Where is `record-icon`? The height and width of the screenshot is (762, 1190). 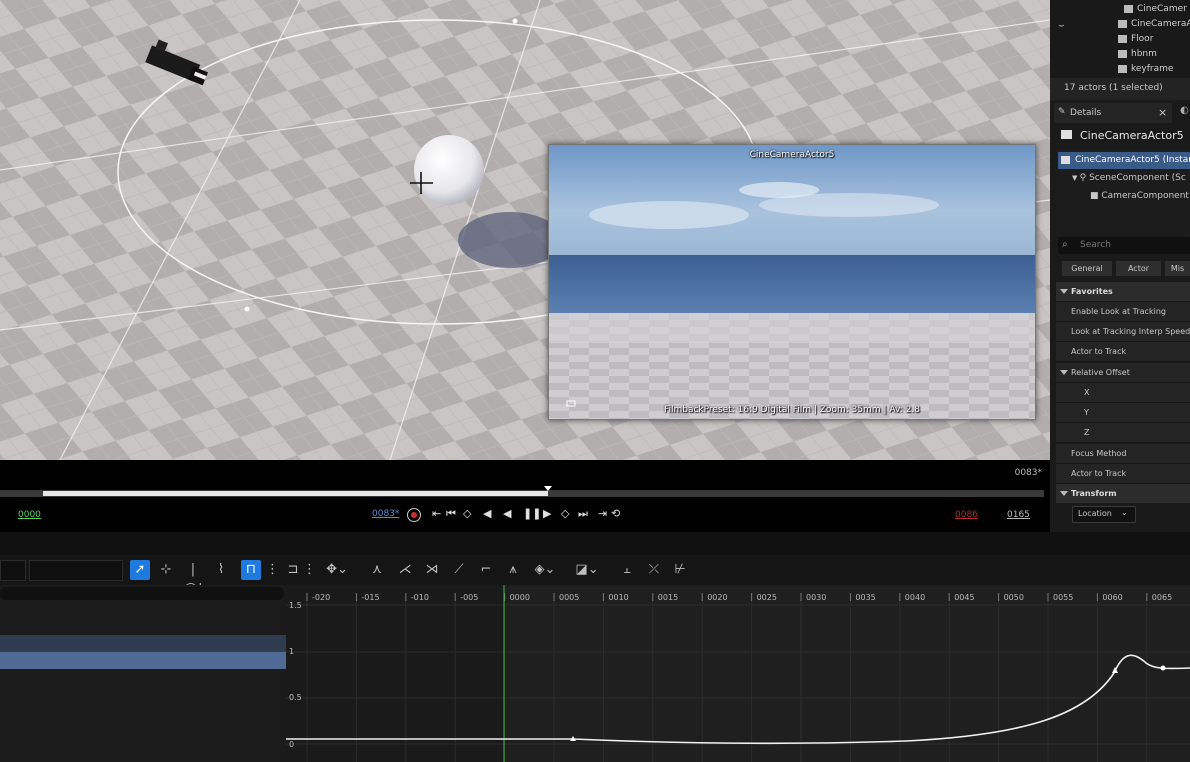
record-icon is located at coordinates (414, 515).